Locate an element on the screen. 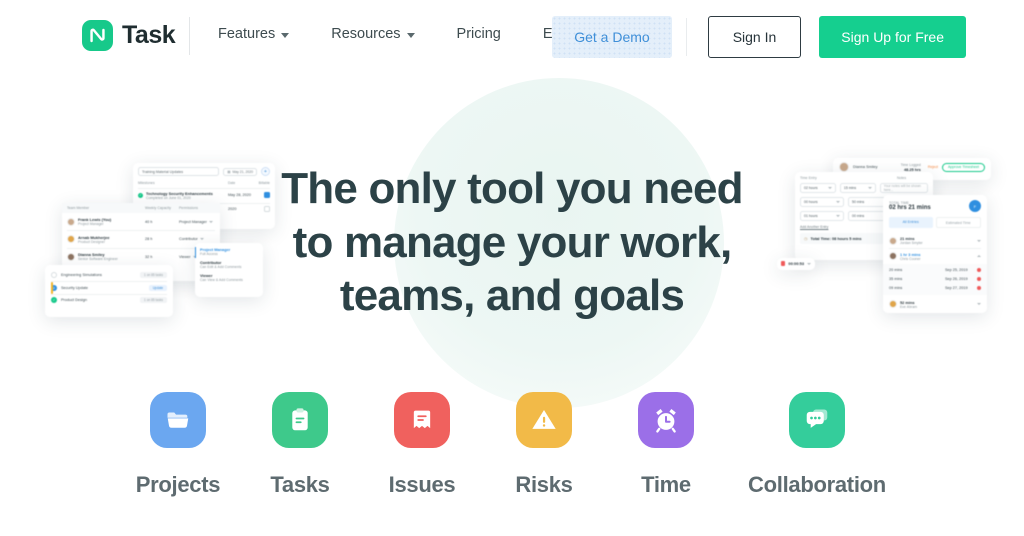 This screenshot has width=1024, height=536. sub-duration: 20 mins is located at coordinates (896, 270).